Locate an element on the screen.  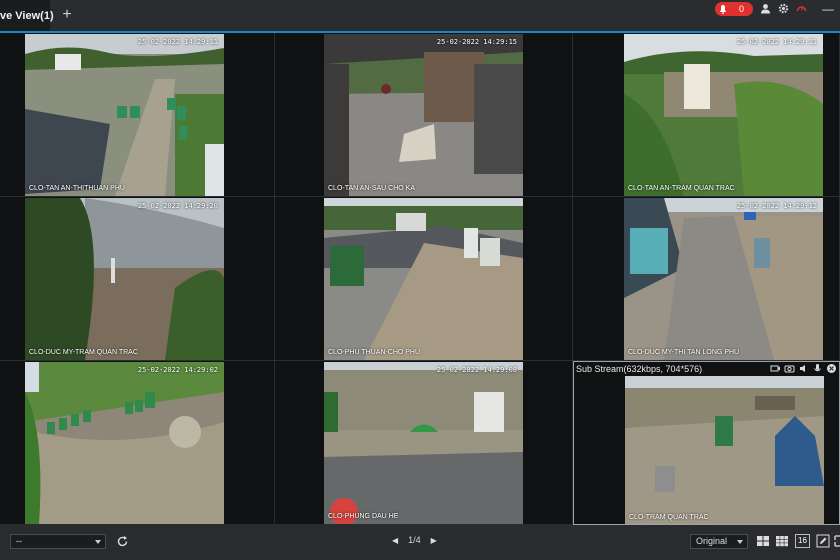
stream-info: Sub Stream(632kbps, 704*576) is located at coordinates (639, 369).